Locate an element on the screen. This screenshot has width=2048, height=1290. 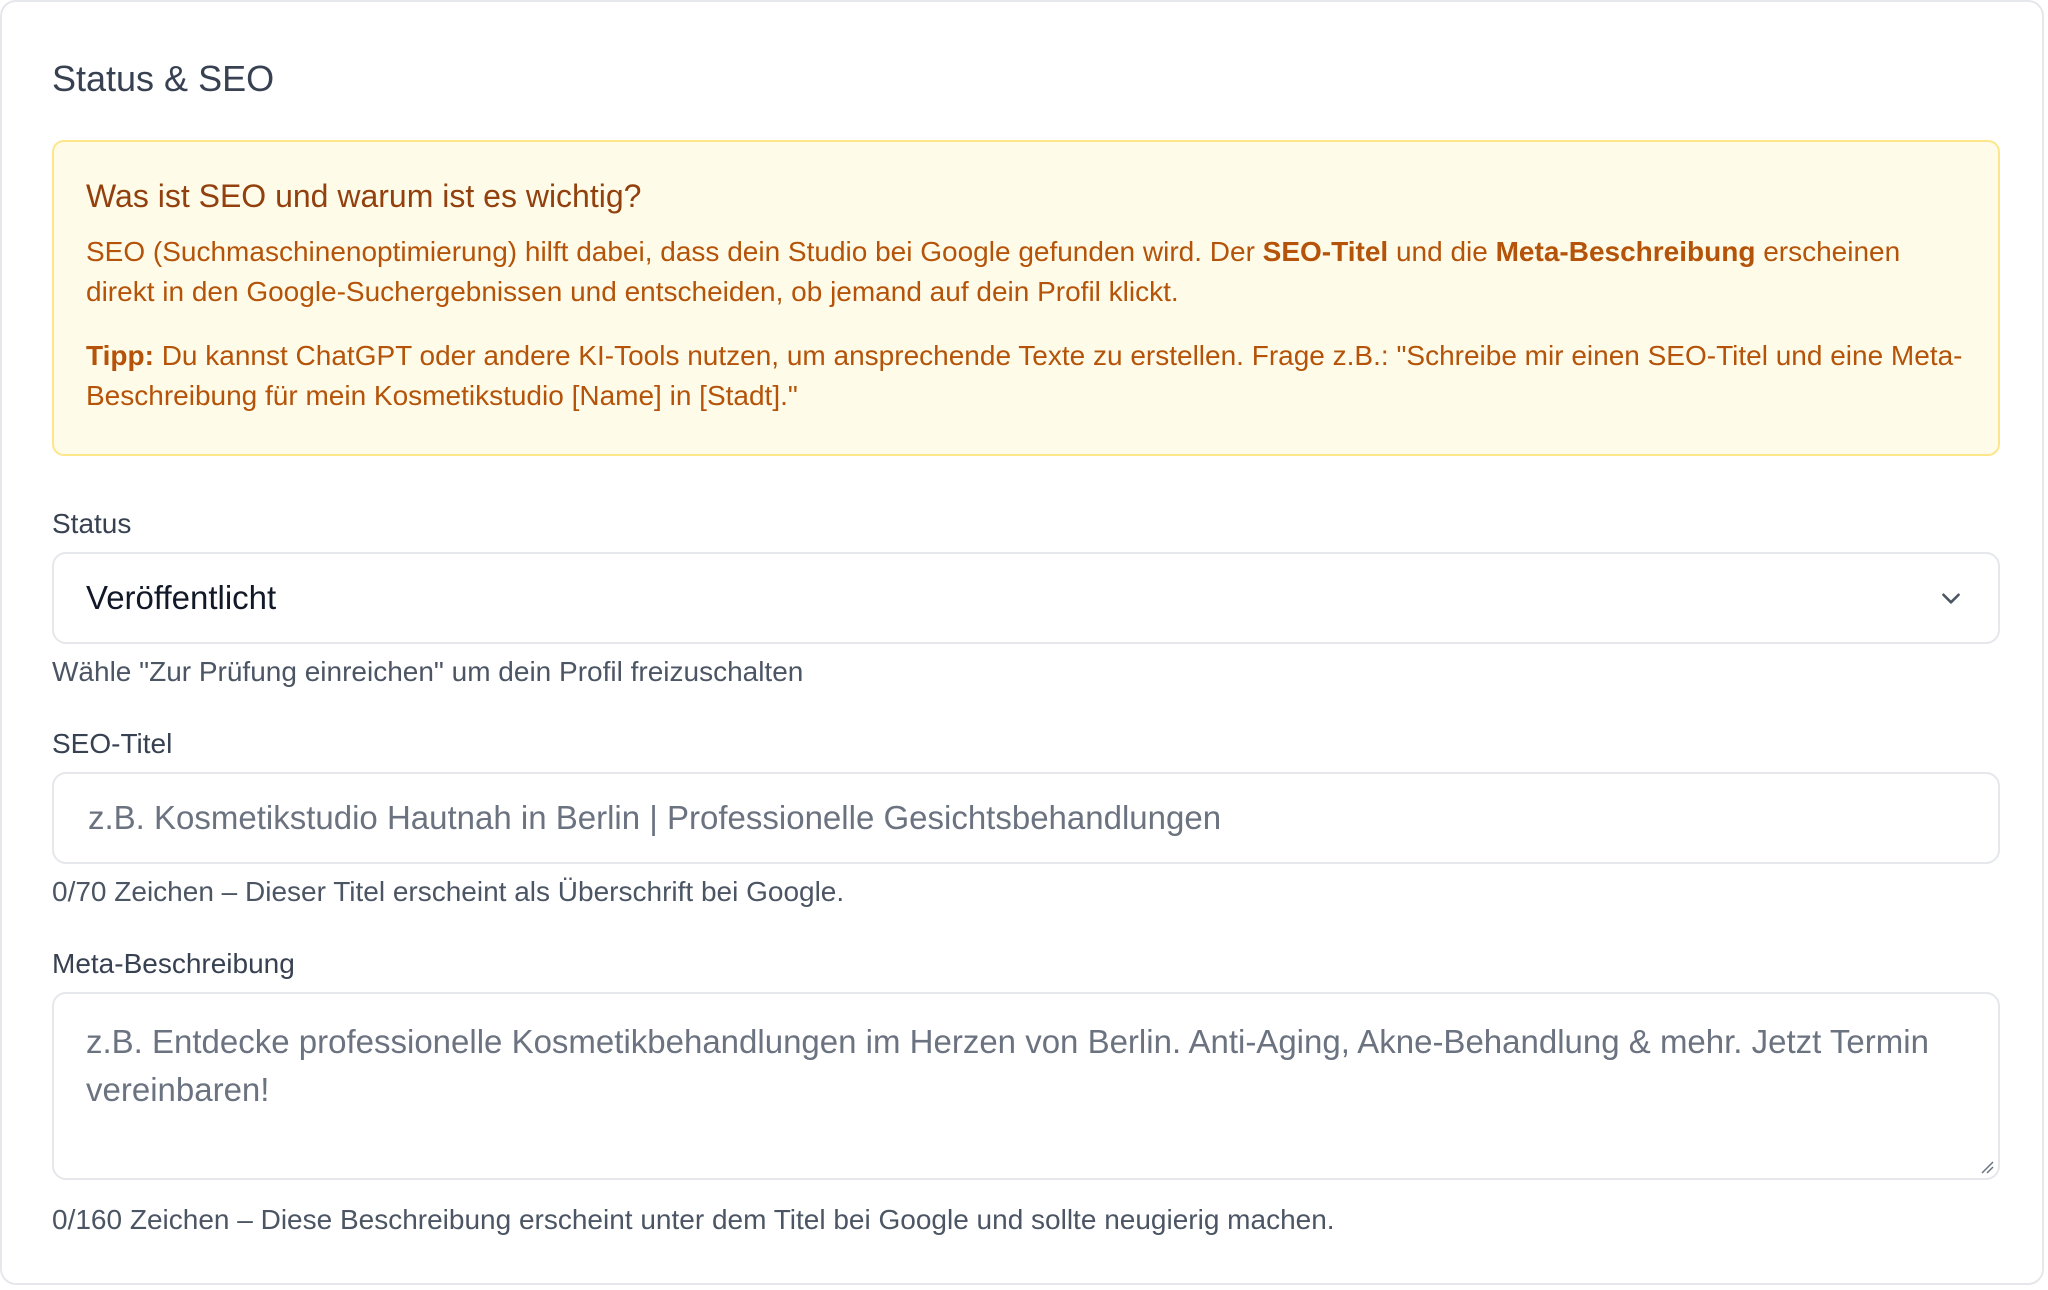
meta-description-field is located at coordinates (1026, 1086).